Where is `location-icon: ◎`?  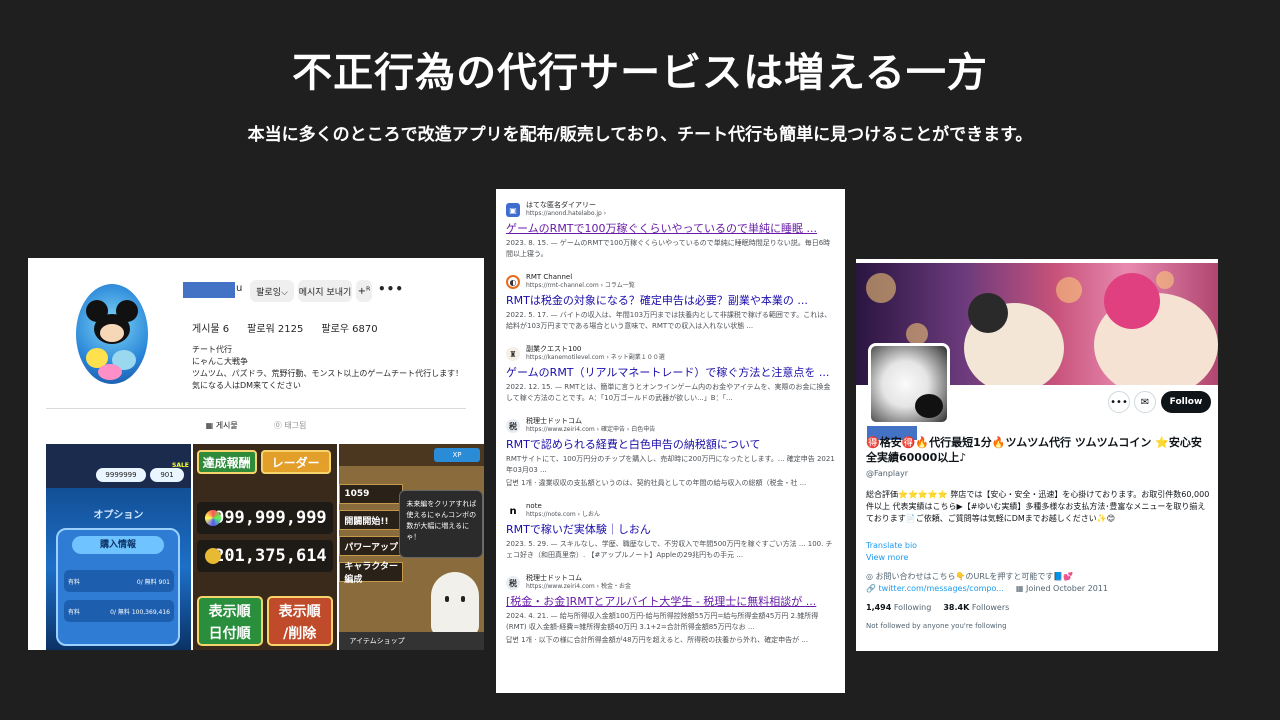
location-icon: ◎ is located at coordinates (871, 576).